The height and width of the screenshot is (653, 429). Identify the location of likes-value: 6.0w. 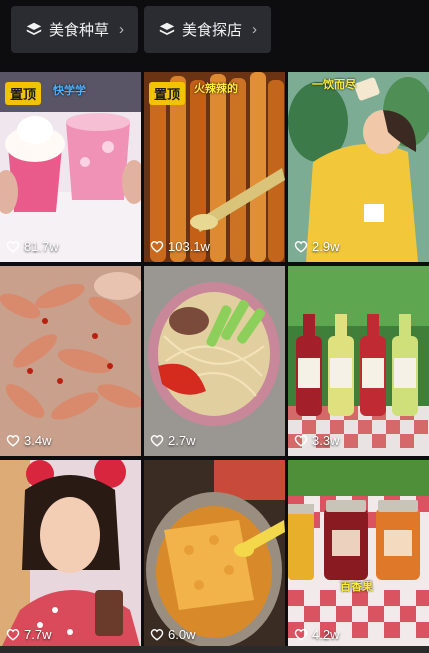
(182, 634).